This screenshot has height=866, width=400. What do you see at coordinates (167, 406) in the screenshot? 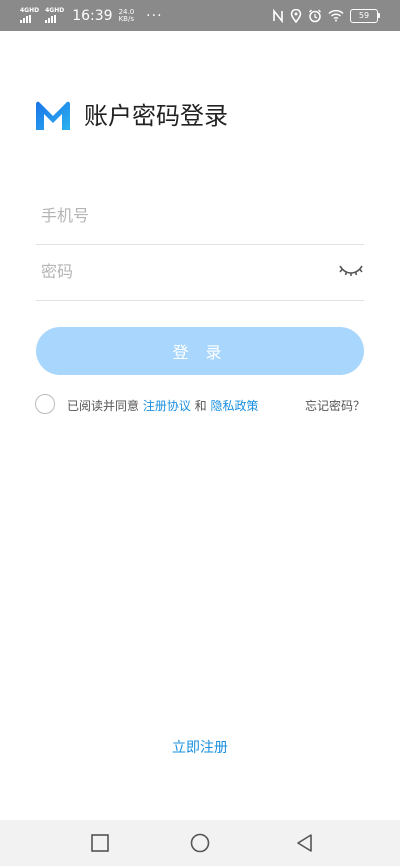
I see `terms-link: 注册协议` at bounding box center [167, 406].